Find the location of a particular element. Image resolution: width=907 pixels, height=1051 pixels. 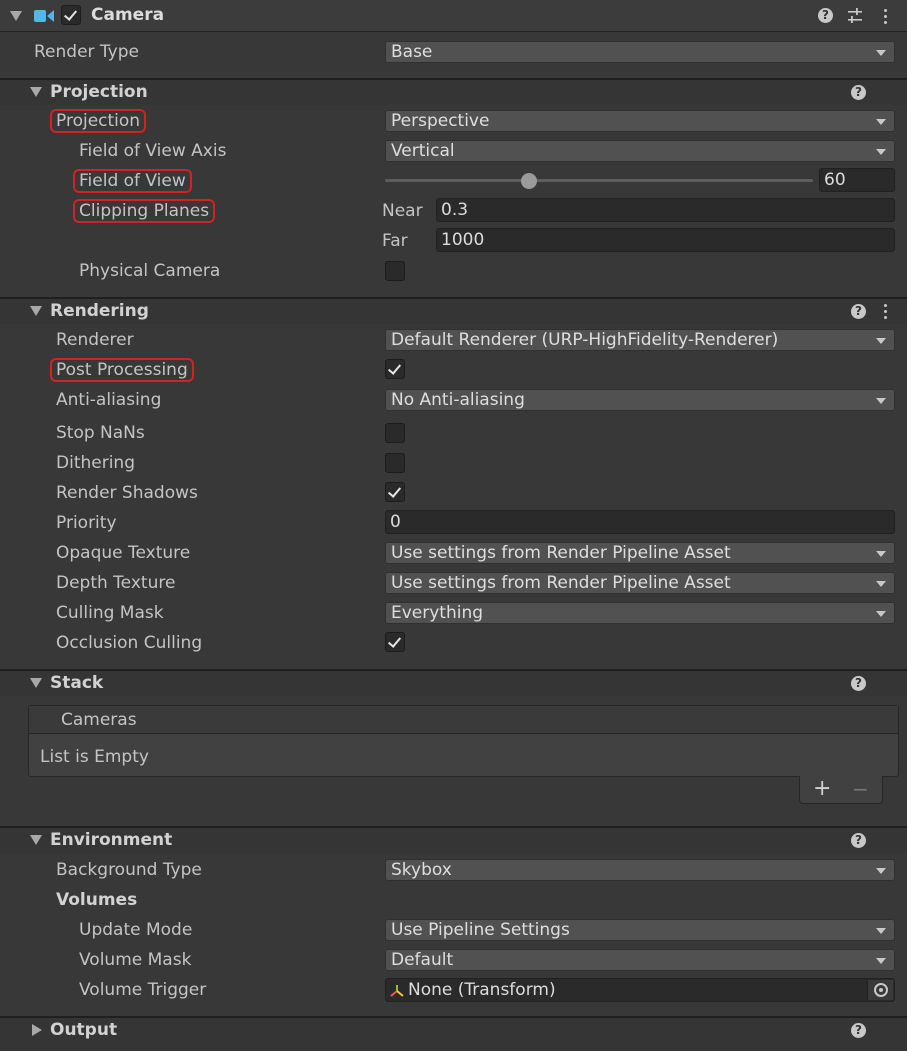

fov-label: Field of View is located at coordinates (132, 181).